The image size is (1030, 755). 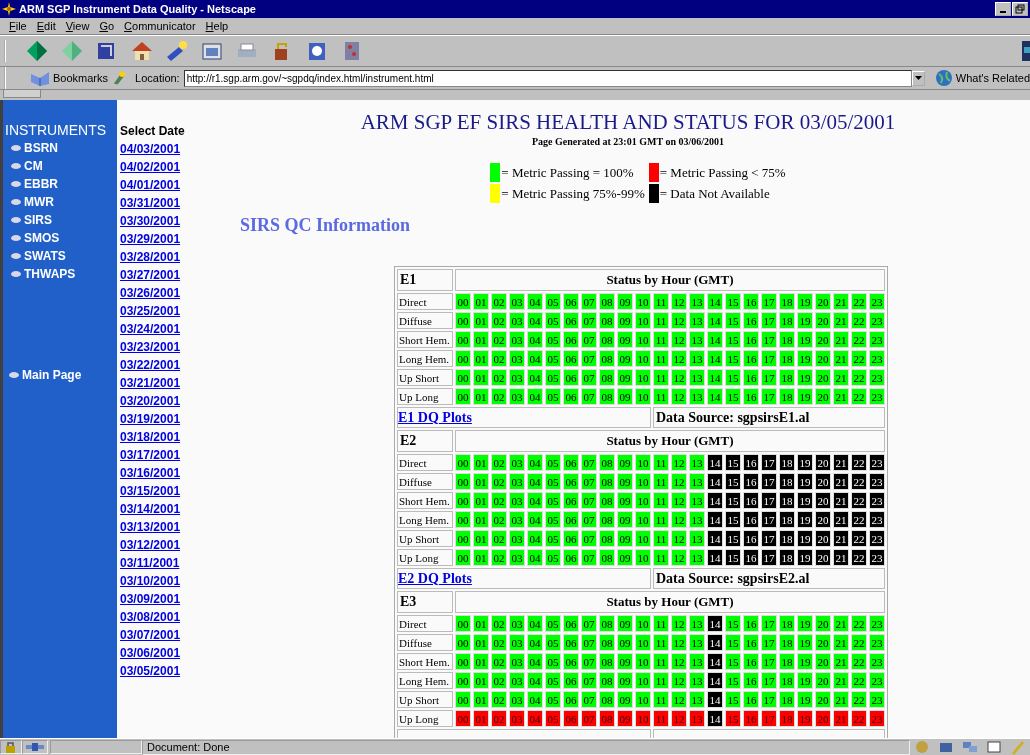 What do you see at coordinates (607, 557) in the screenshot?
I see `hour-cell: 08` at bounding box center [607, 557].